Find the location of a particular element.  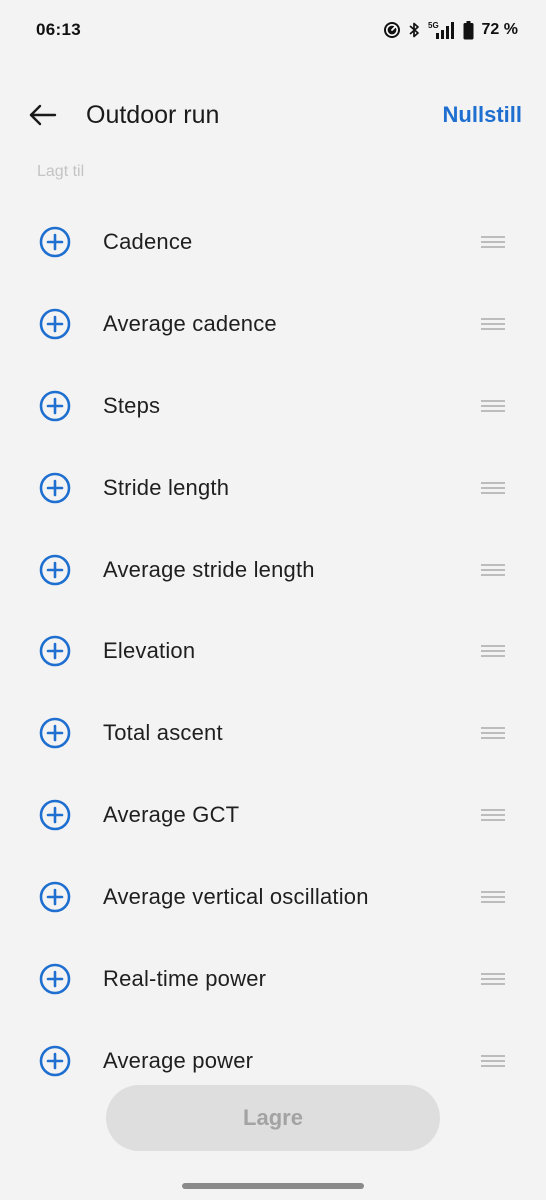

bluetooth-icon is located at coordinates (414, 30).